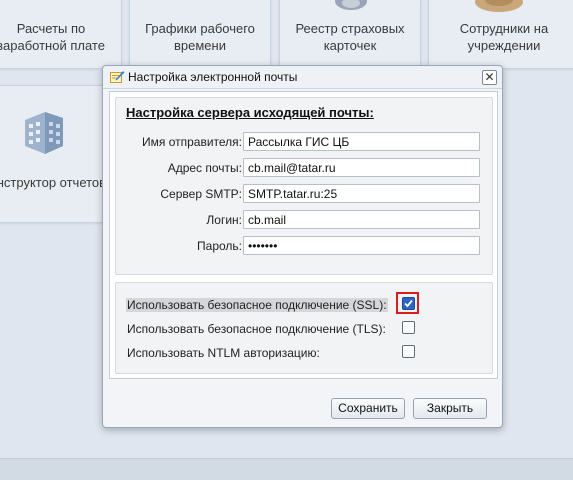  What do you see at coordinates (368, 408) in the screenshot?
I see `save-button: Сохранить` at bounding box center [368, 408].